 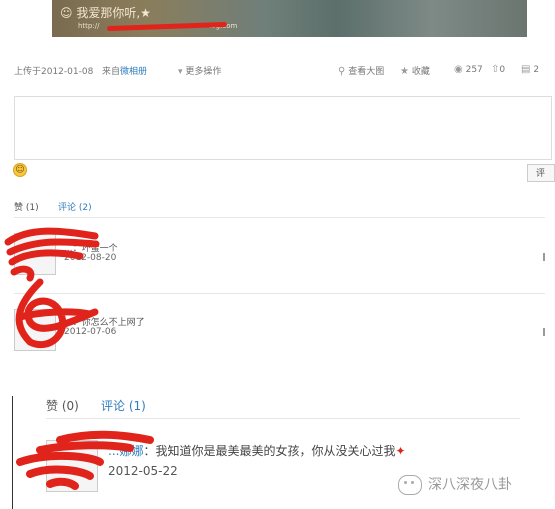 What do you see at coordinates (125, 451) in the screenshot?
I see `comment-username: ...娜娜` at bounding box center [125, 451].